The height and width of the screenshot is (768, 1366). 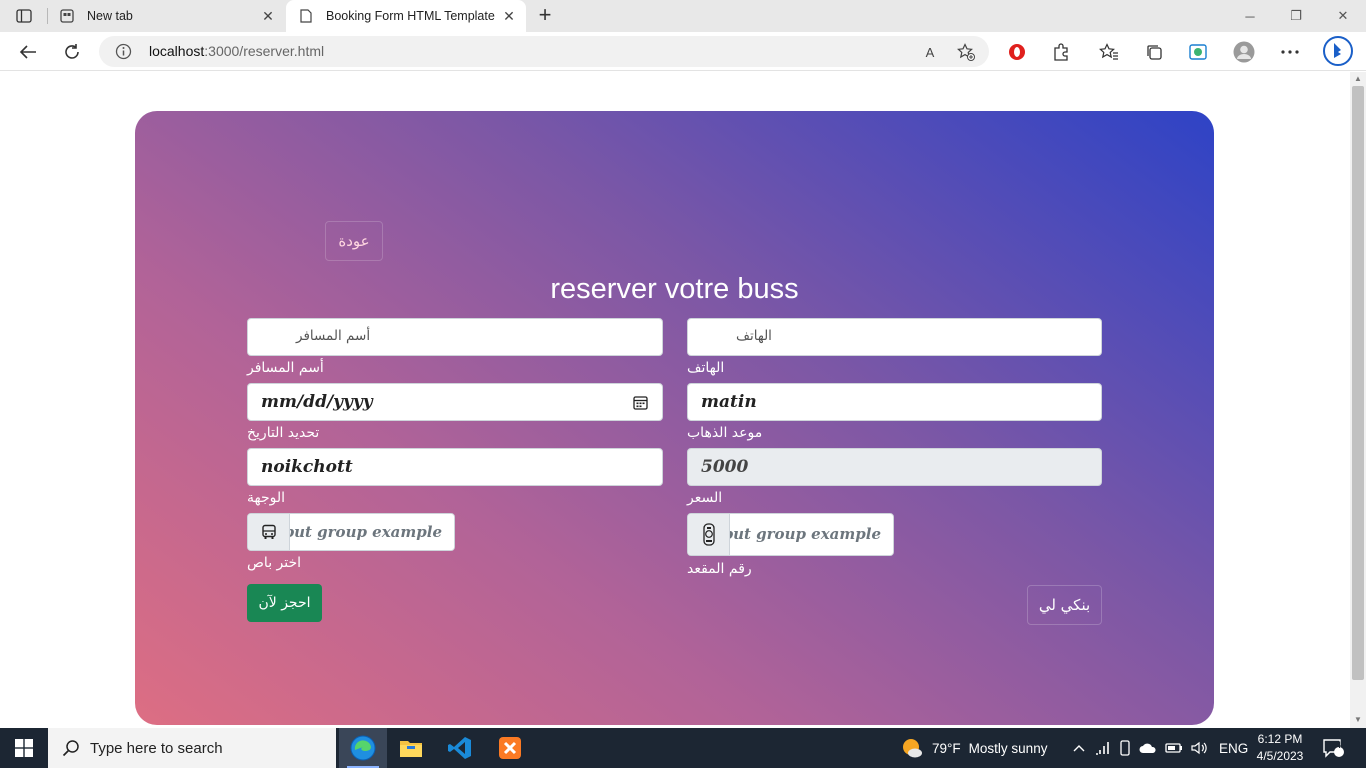 What do you see at coordinates (28, 52) in the screenshot?
I see `back-arrow-icon` at bounding box center [28, 52].